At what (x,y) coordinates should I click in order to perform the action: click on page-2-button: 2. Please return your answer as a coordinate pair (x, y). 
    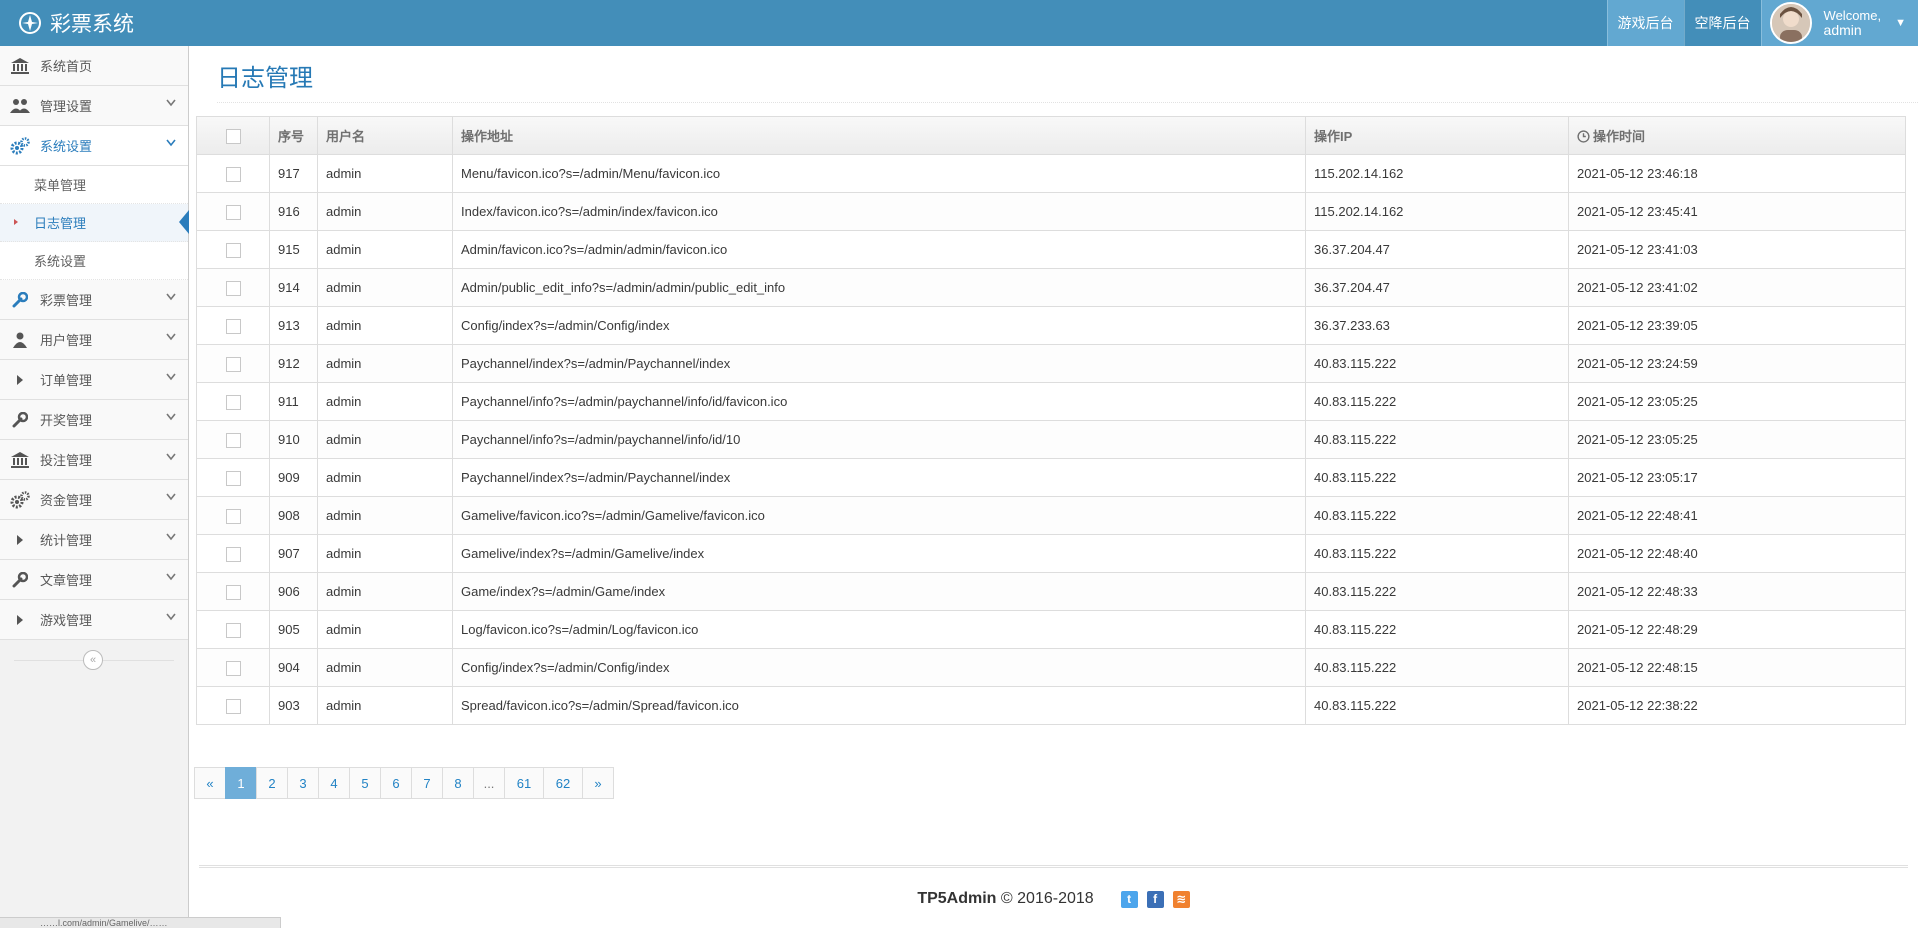
    Looking at the image, I should click on (272, 783).